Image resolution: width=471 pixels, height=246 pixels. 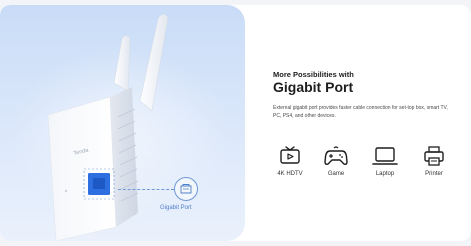 I want to click on laptop-icon, so click(x=385, y=156).